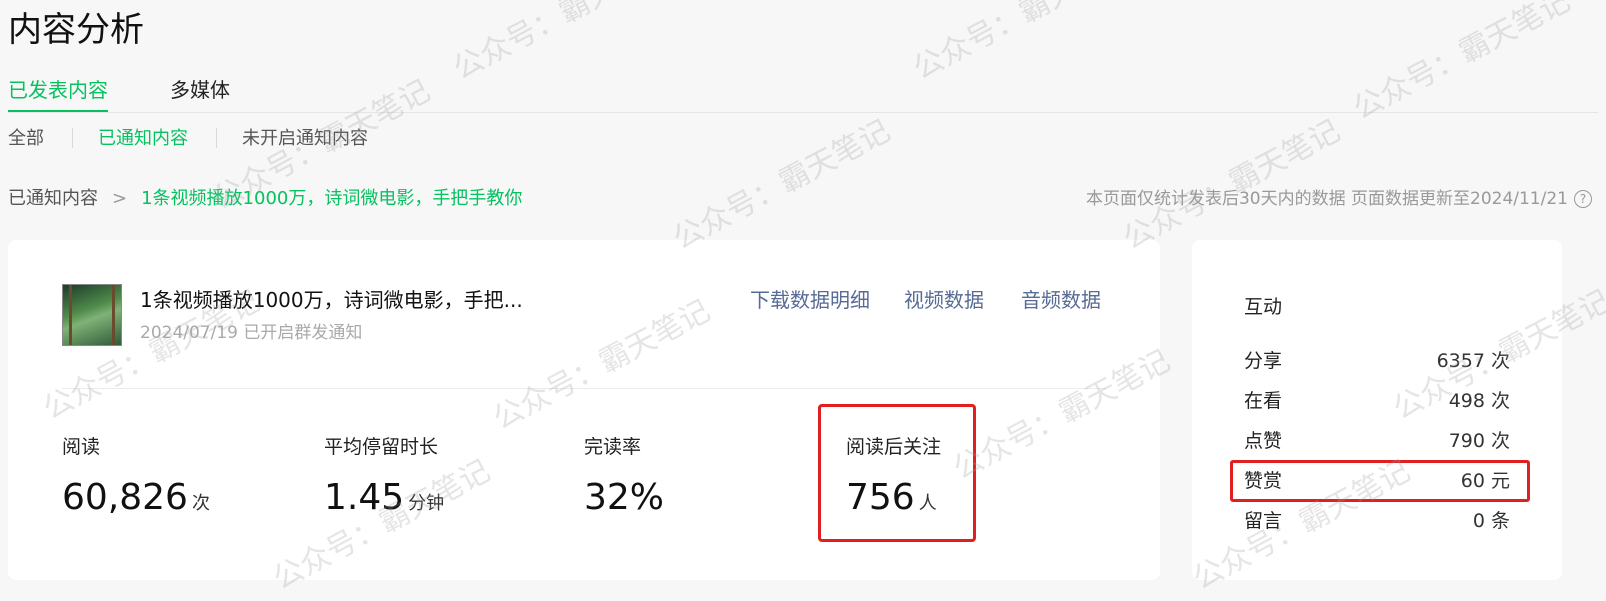  What do you see at coordinates (120, 198) in the screenshot?
I see `chevron-right-icon: >` at bounding box center [120, 198].